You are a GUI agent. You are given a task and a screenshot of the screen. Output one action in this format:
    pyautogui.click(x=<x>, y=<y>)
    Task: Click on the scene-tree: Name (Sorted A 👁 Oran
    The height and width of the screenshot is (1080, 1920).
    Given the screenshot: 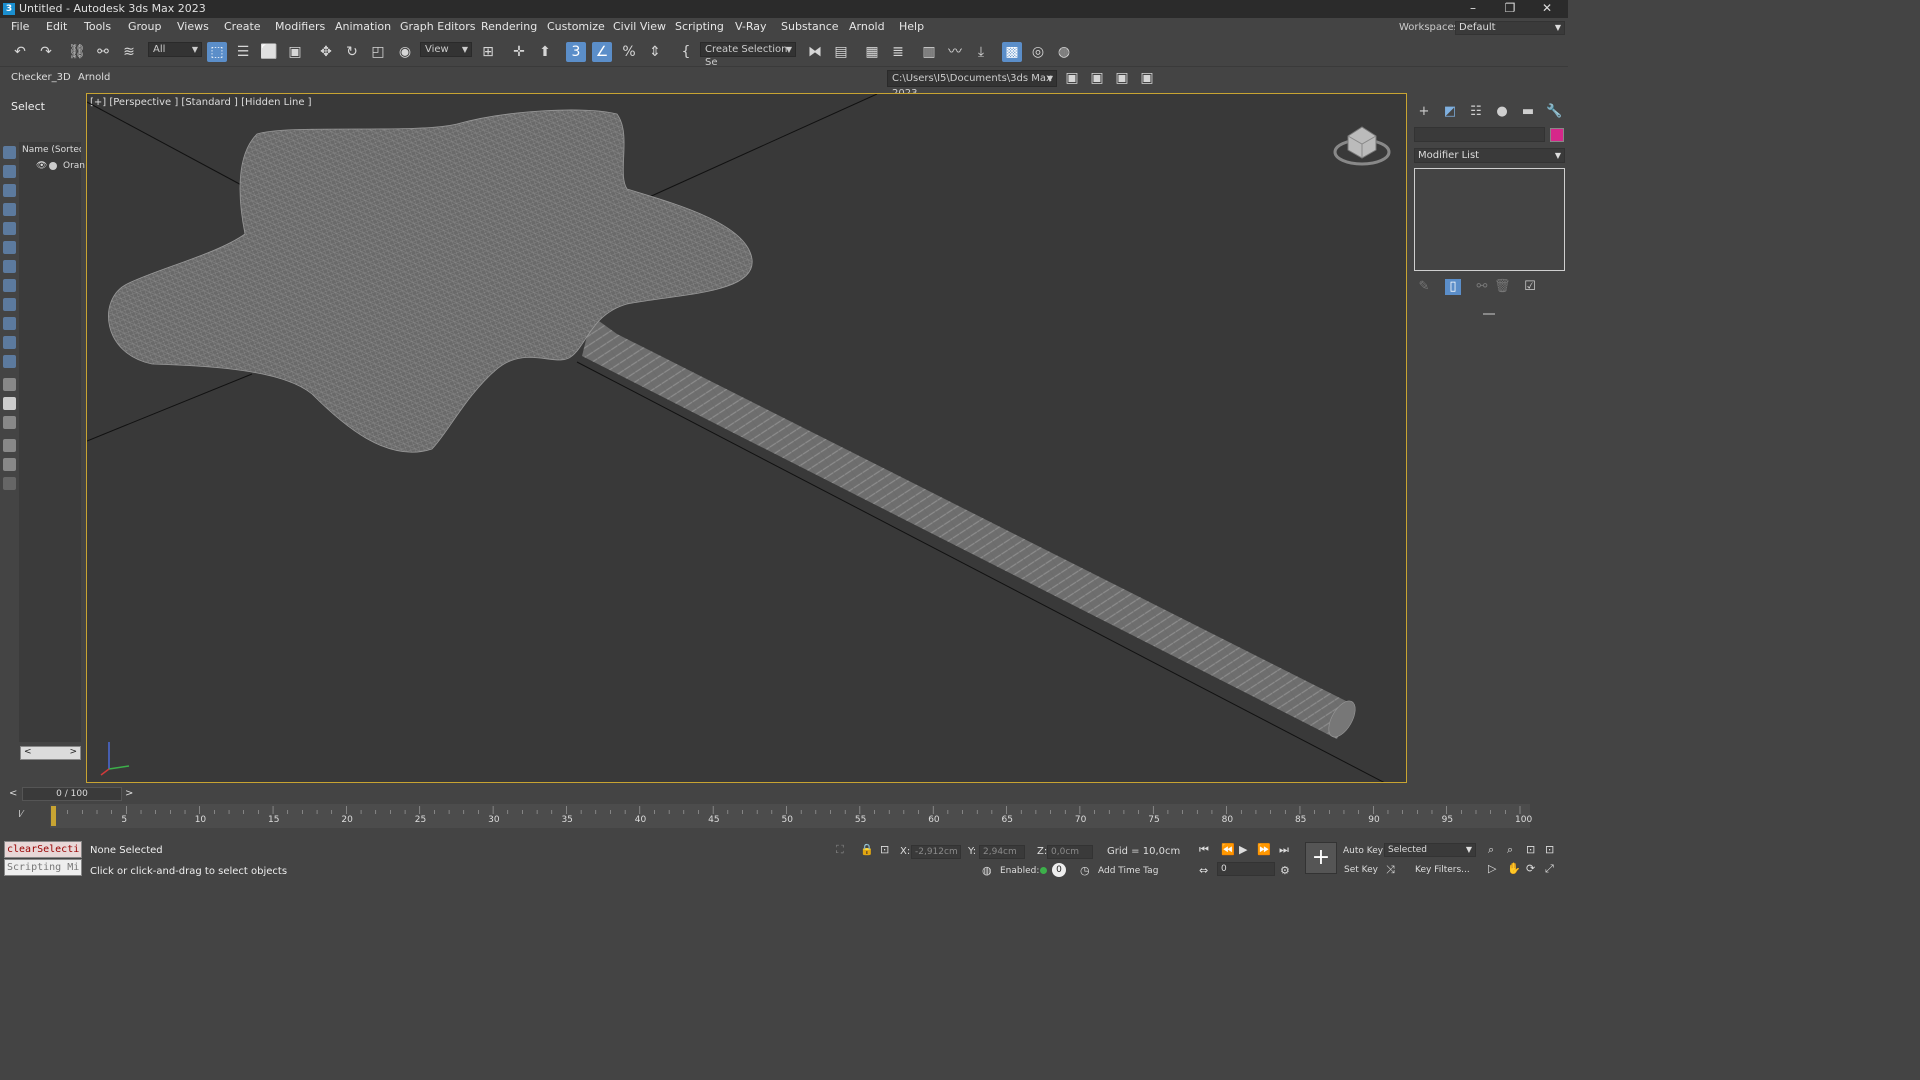 What is the action you would take?
    pyautogui.click(x=52, y=442)
    